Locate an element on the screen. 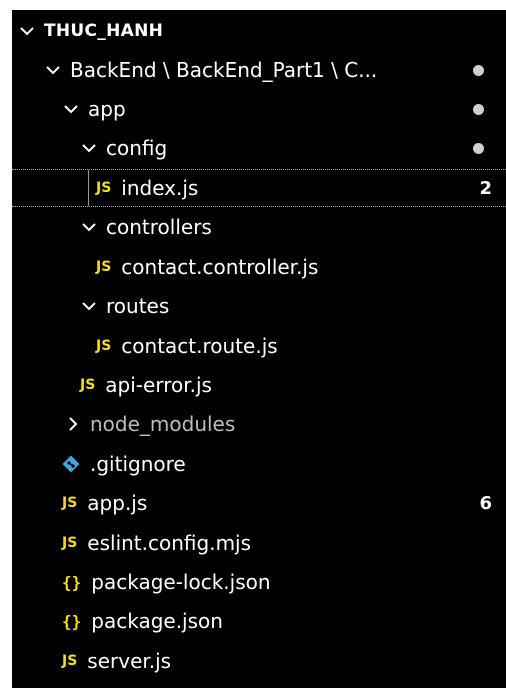 This screenshot has height=688, width=506. tree-item-package-lock-json: {} package-lock.json is located at coordinates (259, 582).